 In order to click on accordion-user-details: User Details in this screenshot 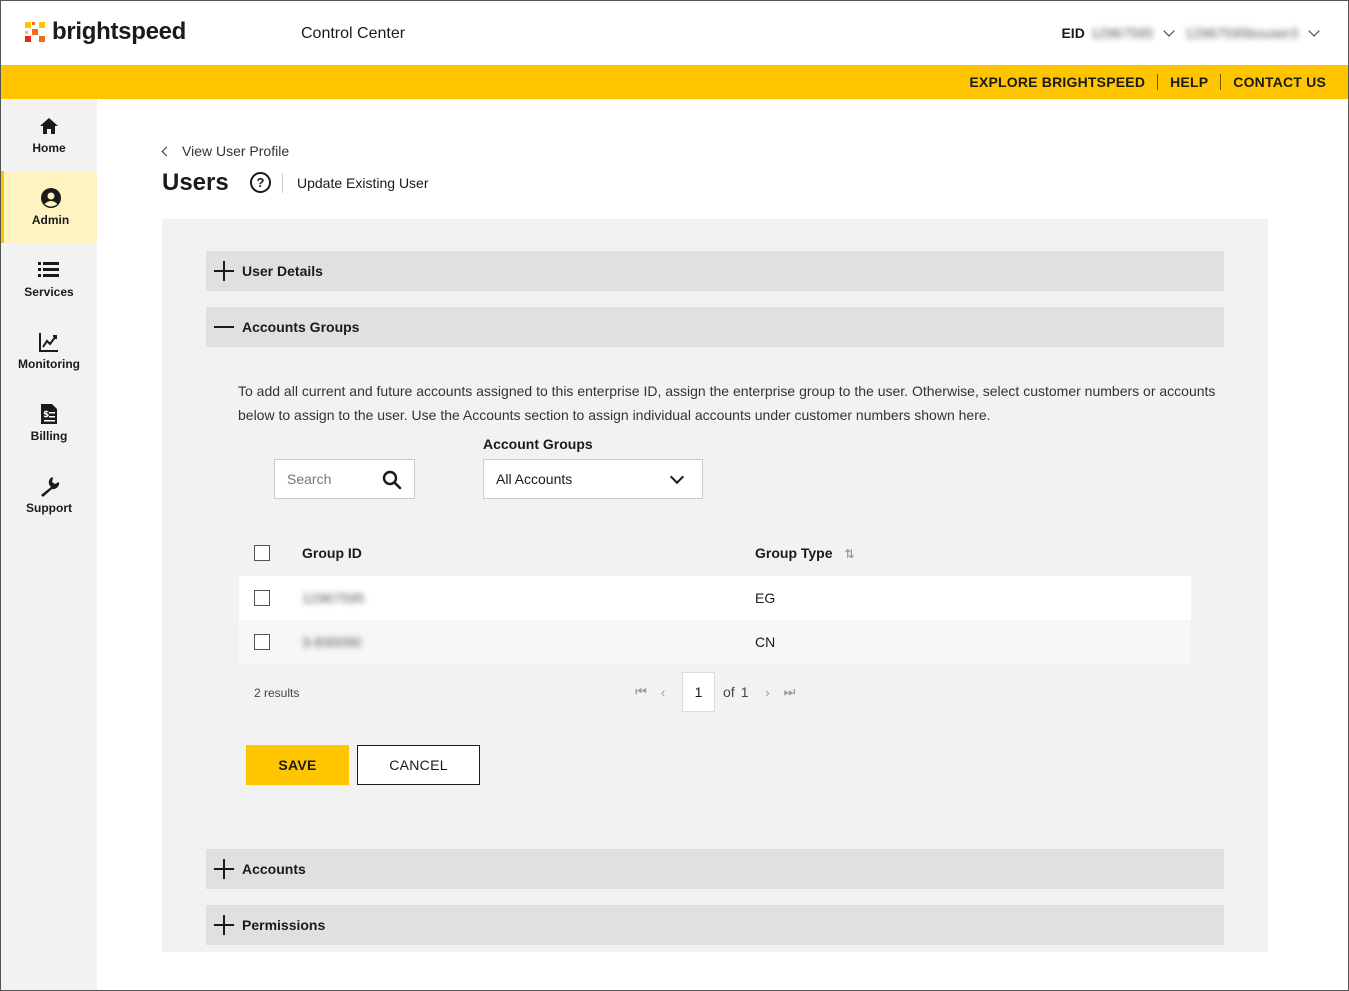, I will do `click(715, 271)`.